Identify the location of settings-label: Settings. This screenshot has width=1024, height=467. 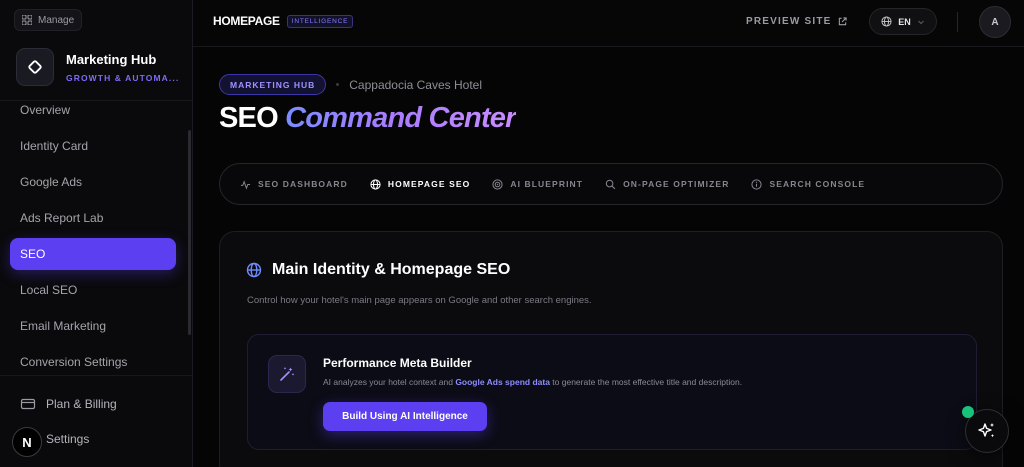
(68, 439).